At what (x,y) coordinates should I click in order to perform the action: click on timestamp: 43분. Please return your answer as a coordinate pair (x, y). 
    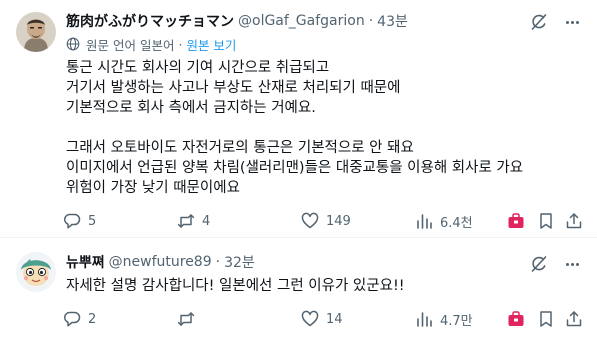
    Looking at the image, I should click on (392, 21).